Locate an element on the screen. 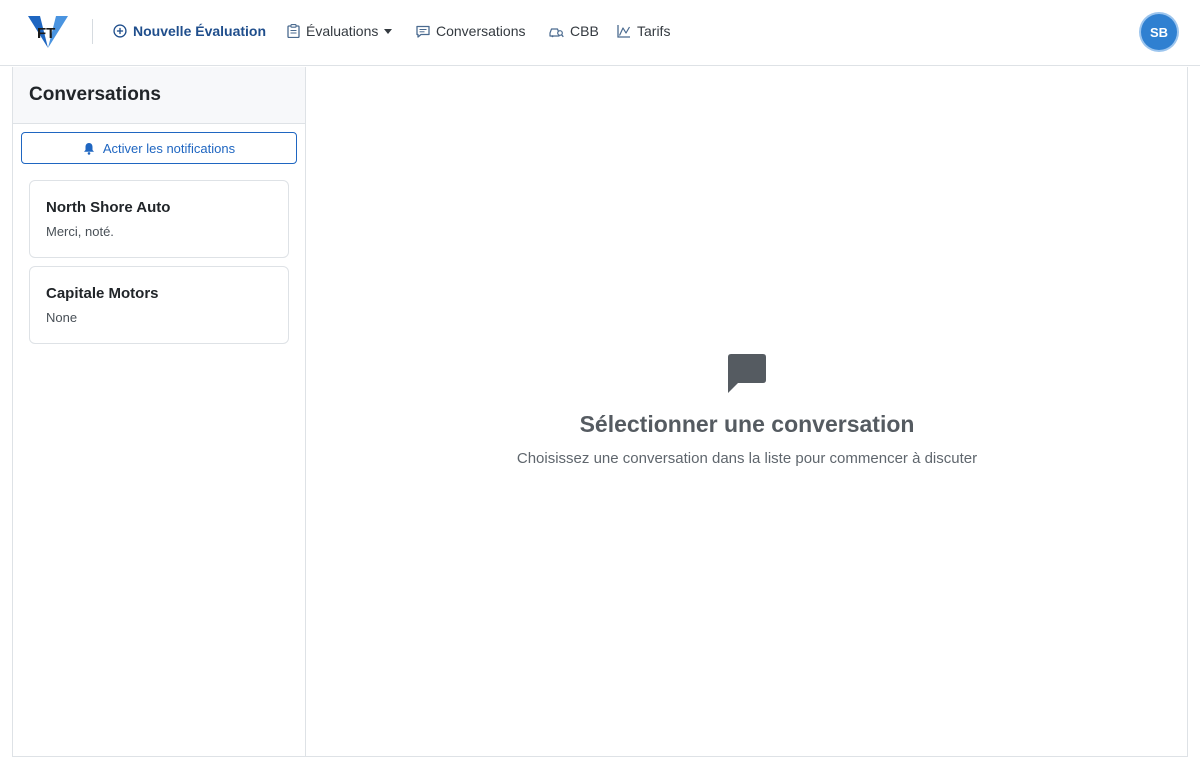 The image size is (1200, 780). nav-cbb: CBB is located at coordinates (574, 31).